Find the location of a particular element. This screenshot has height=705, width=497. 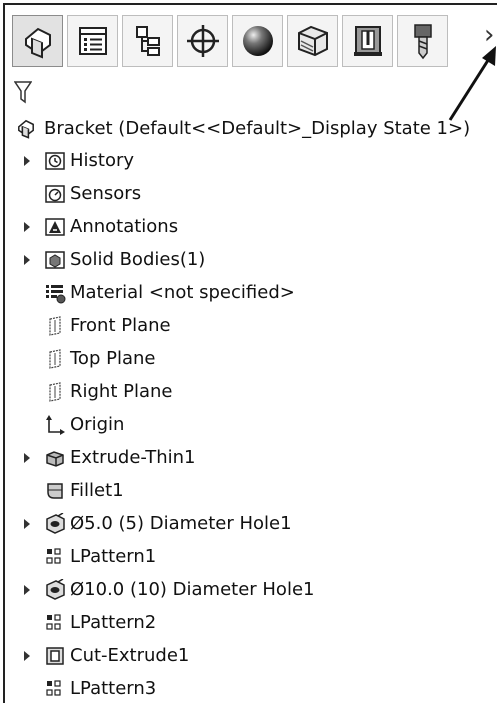

cam-feature-tree-icon is located at coordinates (312, 41).